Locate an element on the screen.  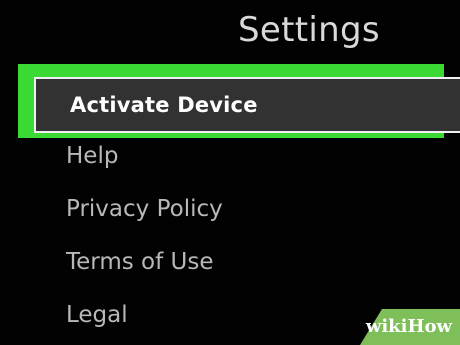
menu-item-terms-of-use: Terms of Use is located at coordinates (140, 262).